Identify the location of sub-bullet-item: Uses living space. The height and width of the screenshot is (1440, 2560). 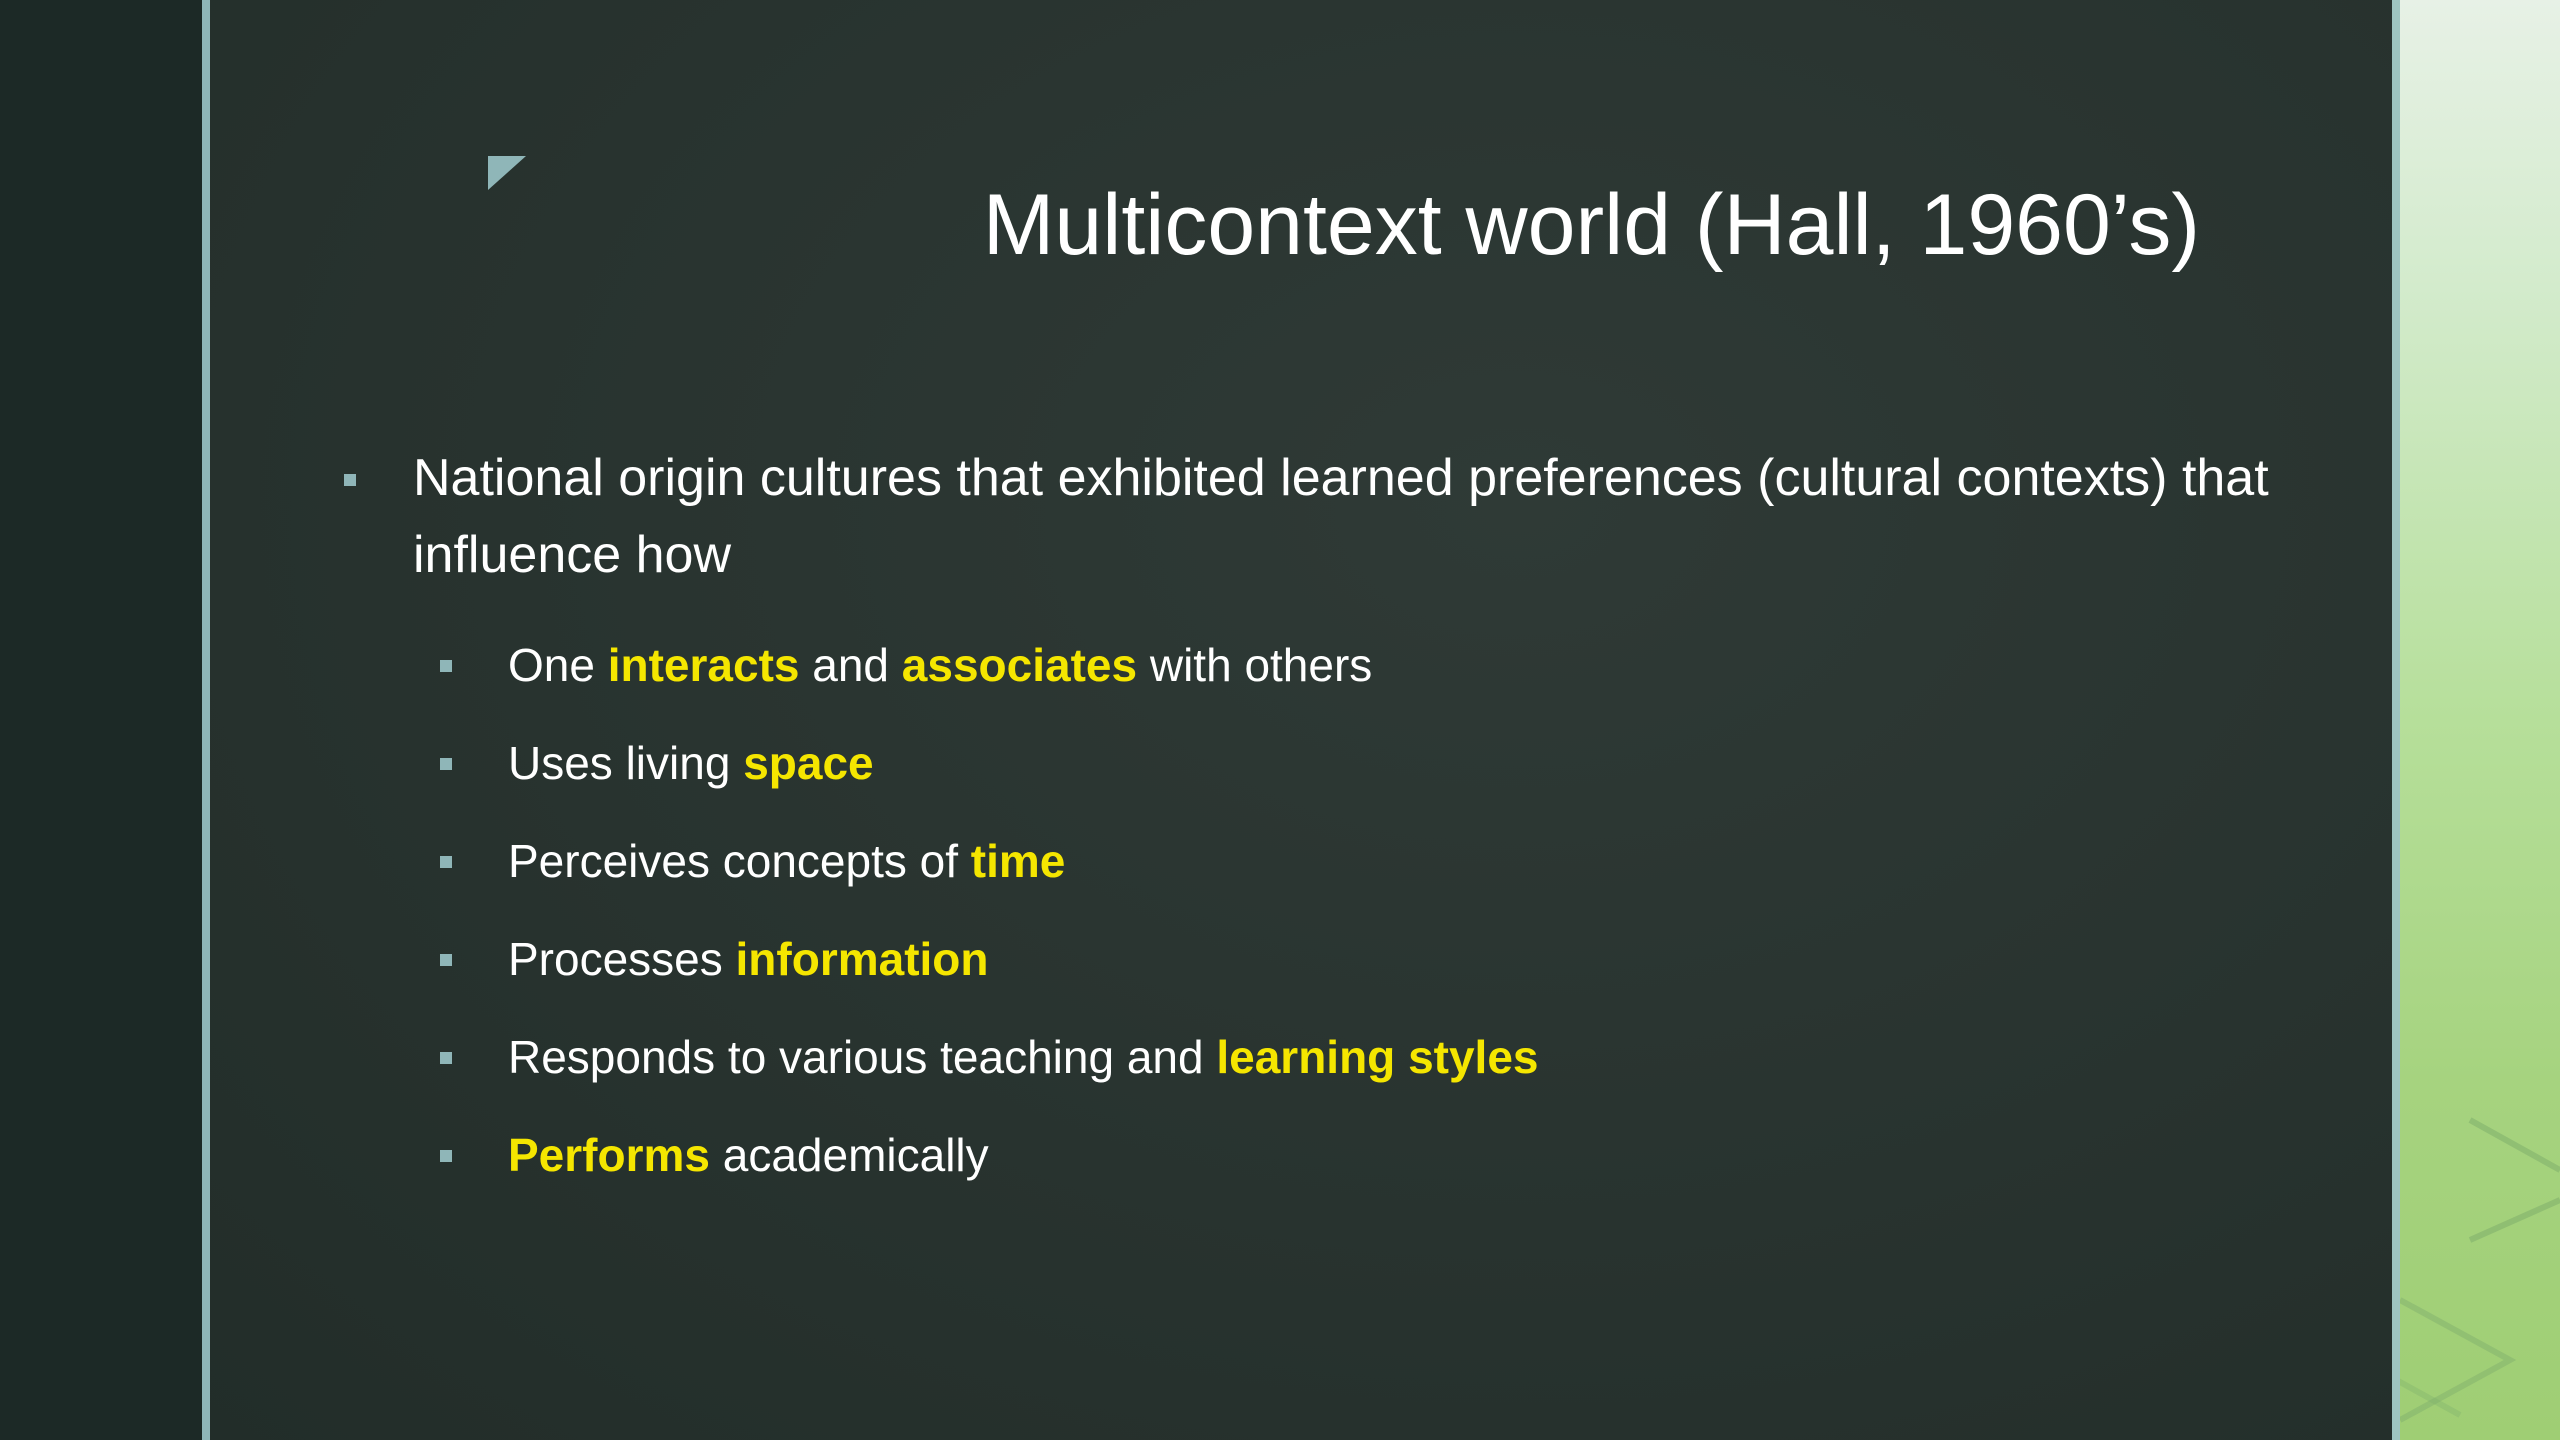
(1340, 763).